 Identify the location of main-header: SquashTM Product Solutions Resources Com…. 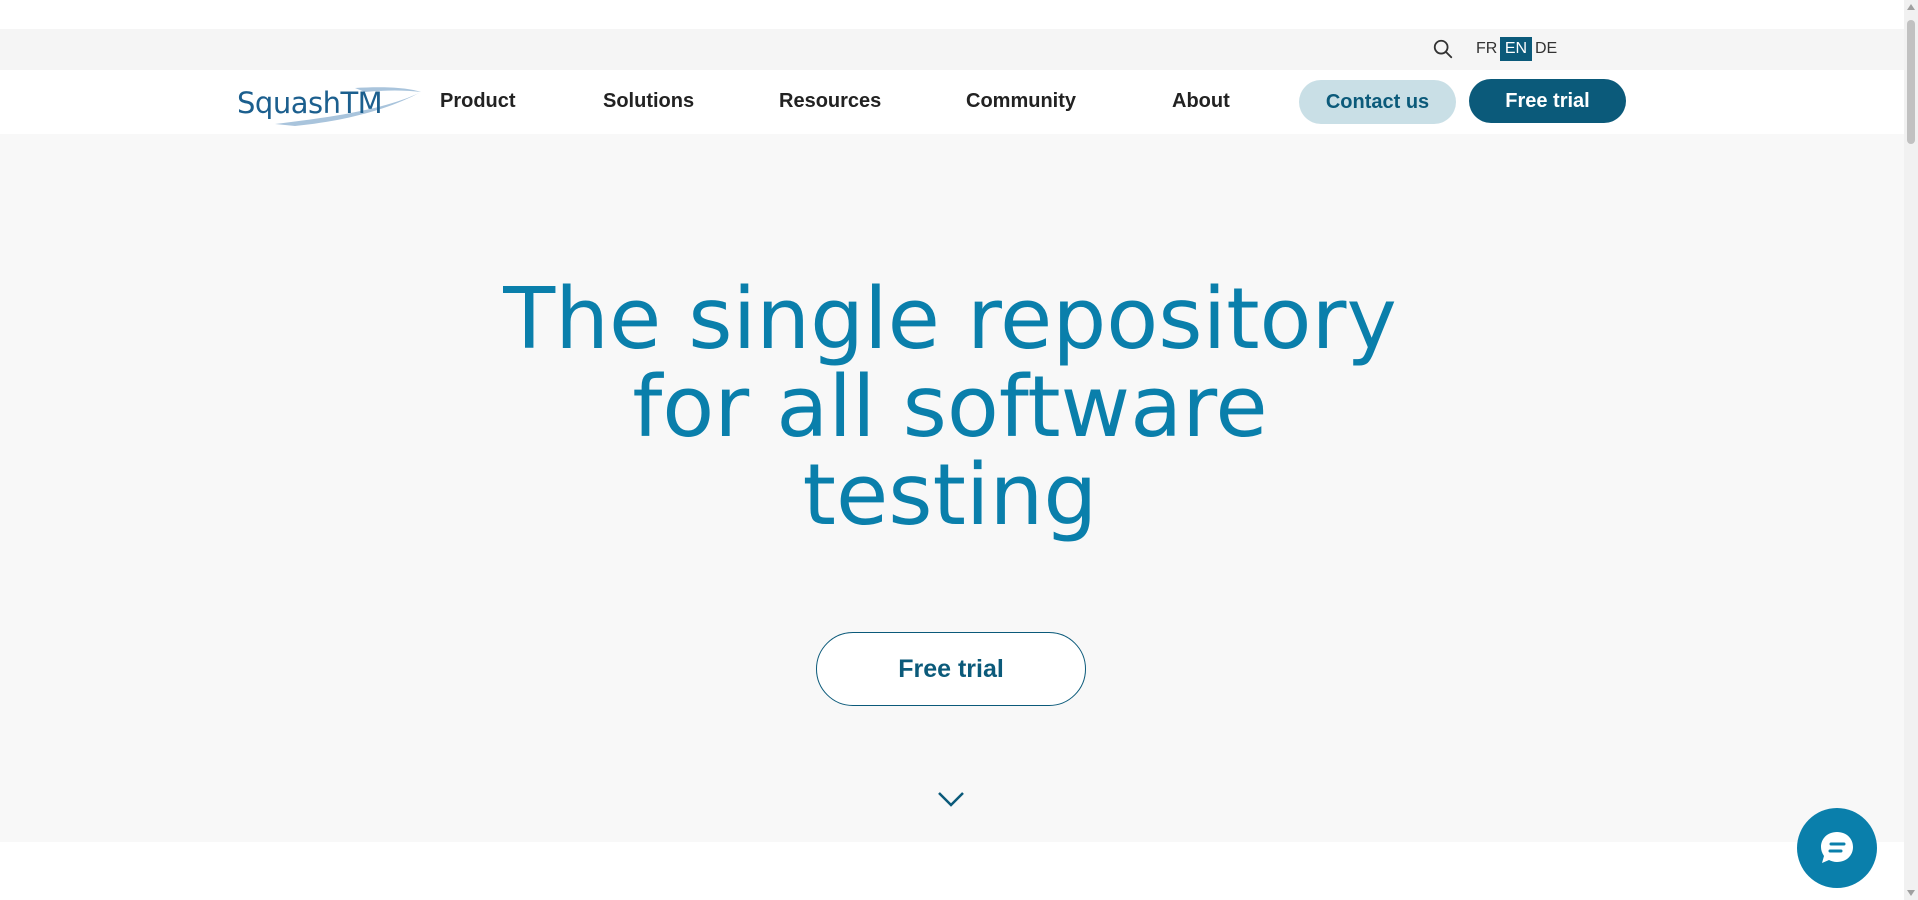
(952, 102).